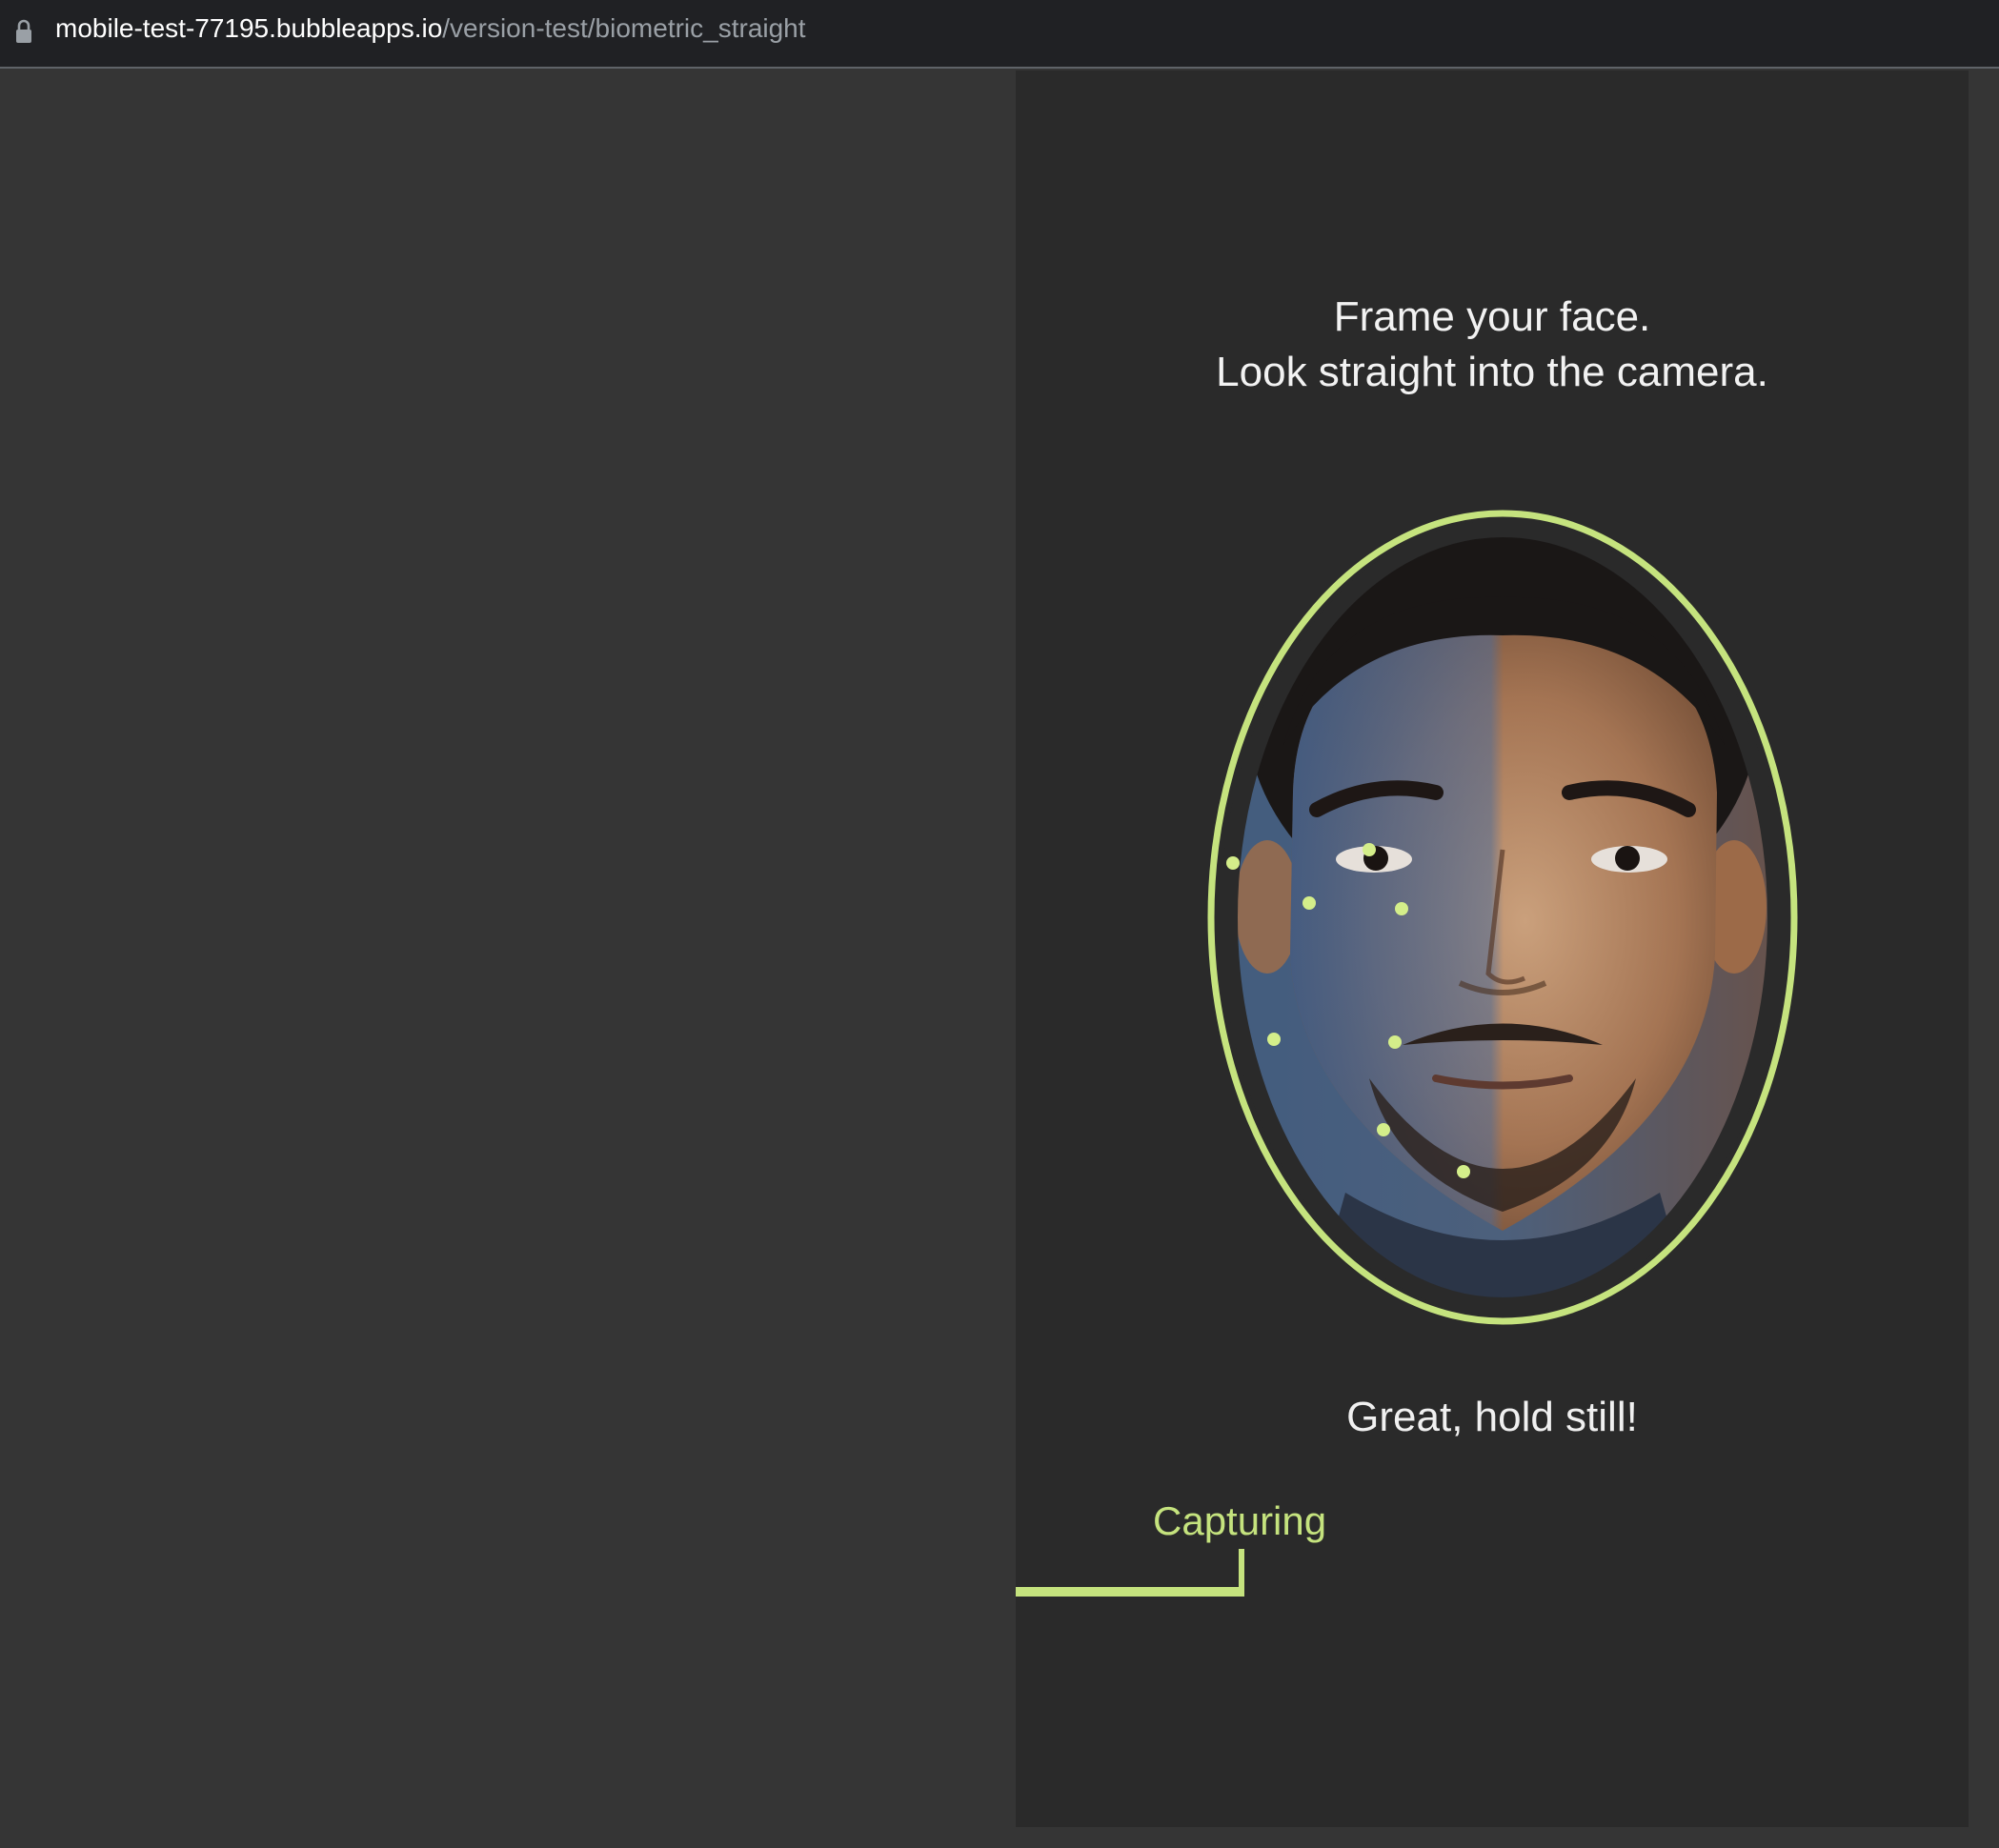  I want to click on url-path: /version-test/biometric_straight, so click(624, 28).